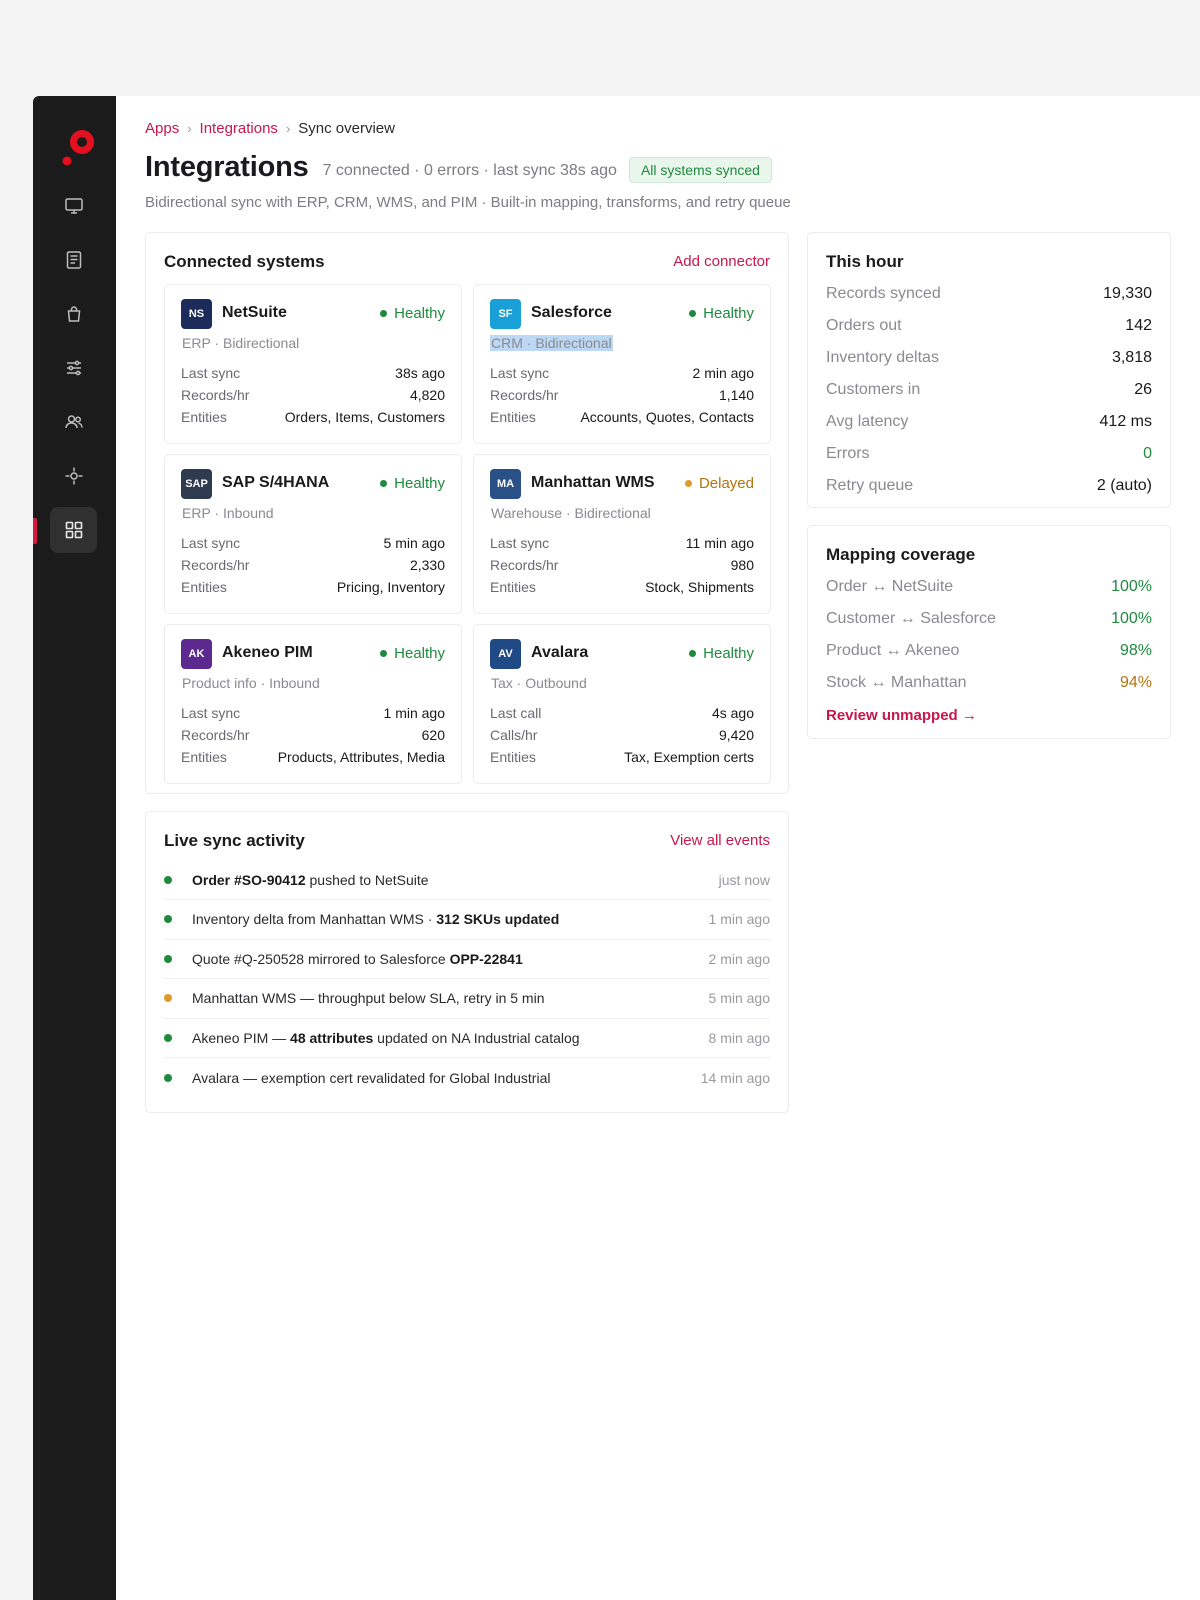 The image size is (1200, 1600). I want to click on stat-value: 1 min ago, so click(414, 713).